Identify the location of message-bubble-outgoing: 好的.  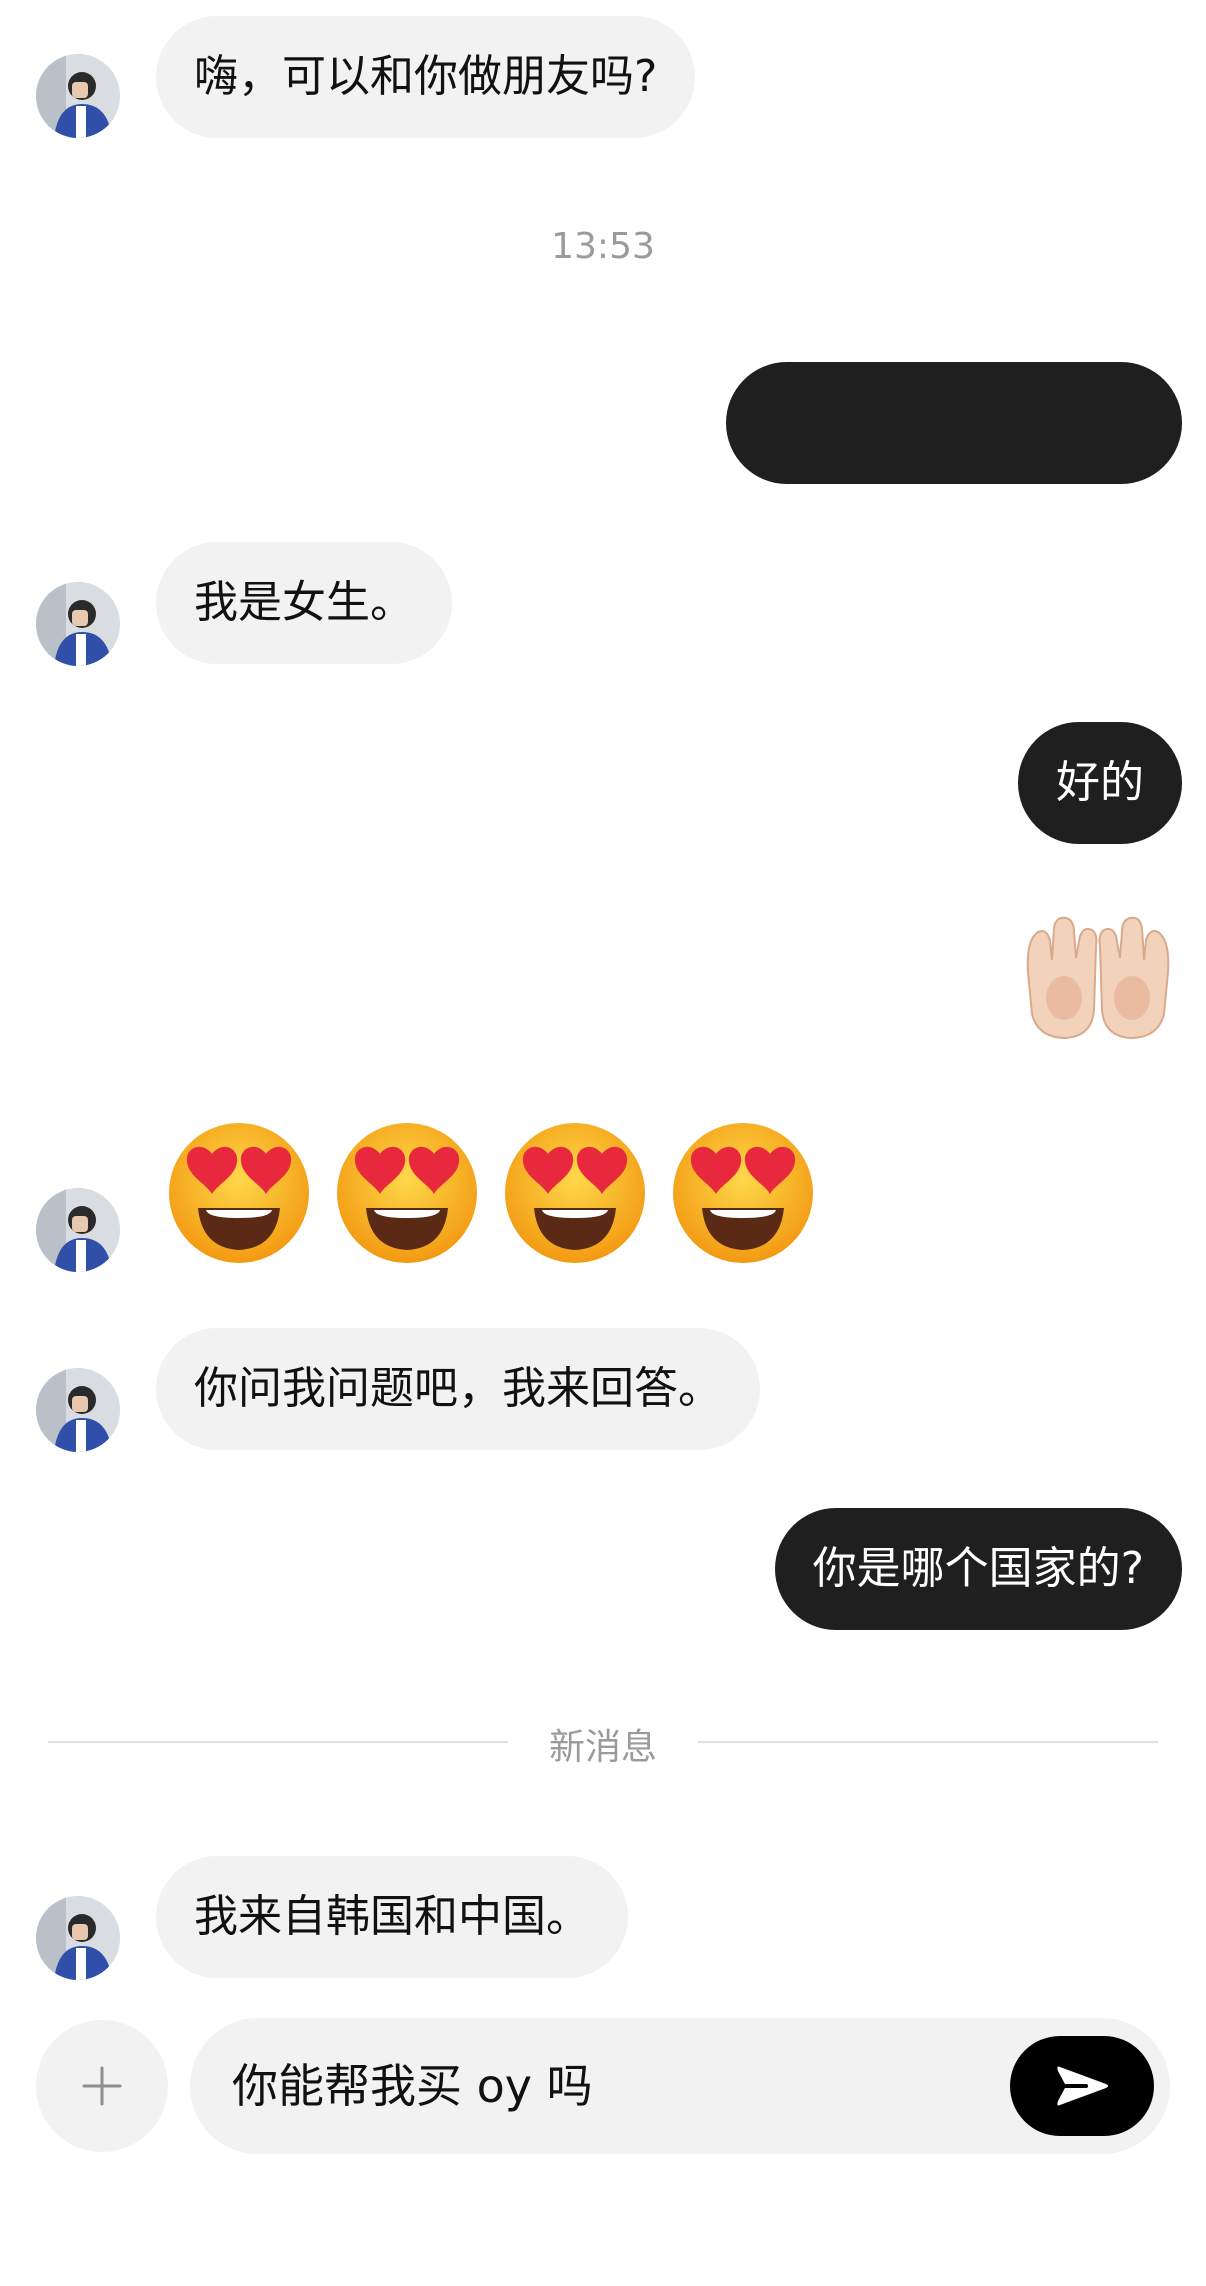
(1100, 783).